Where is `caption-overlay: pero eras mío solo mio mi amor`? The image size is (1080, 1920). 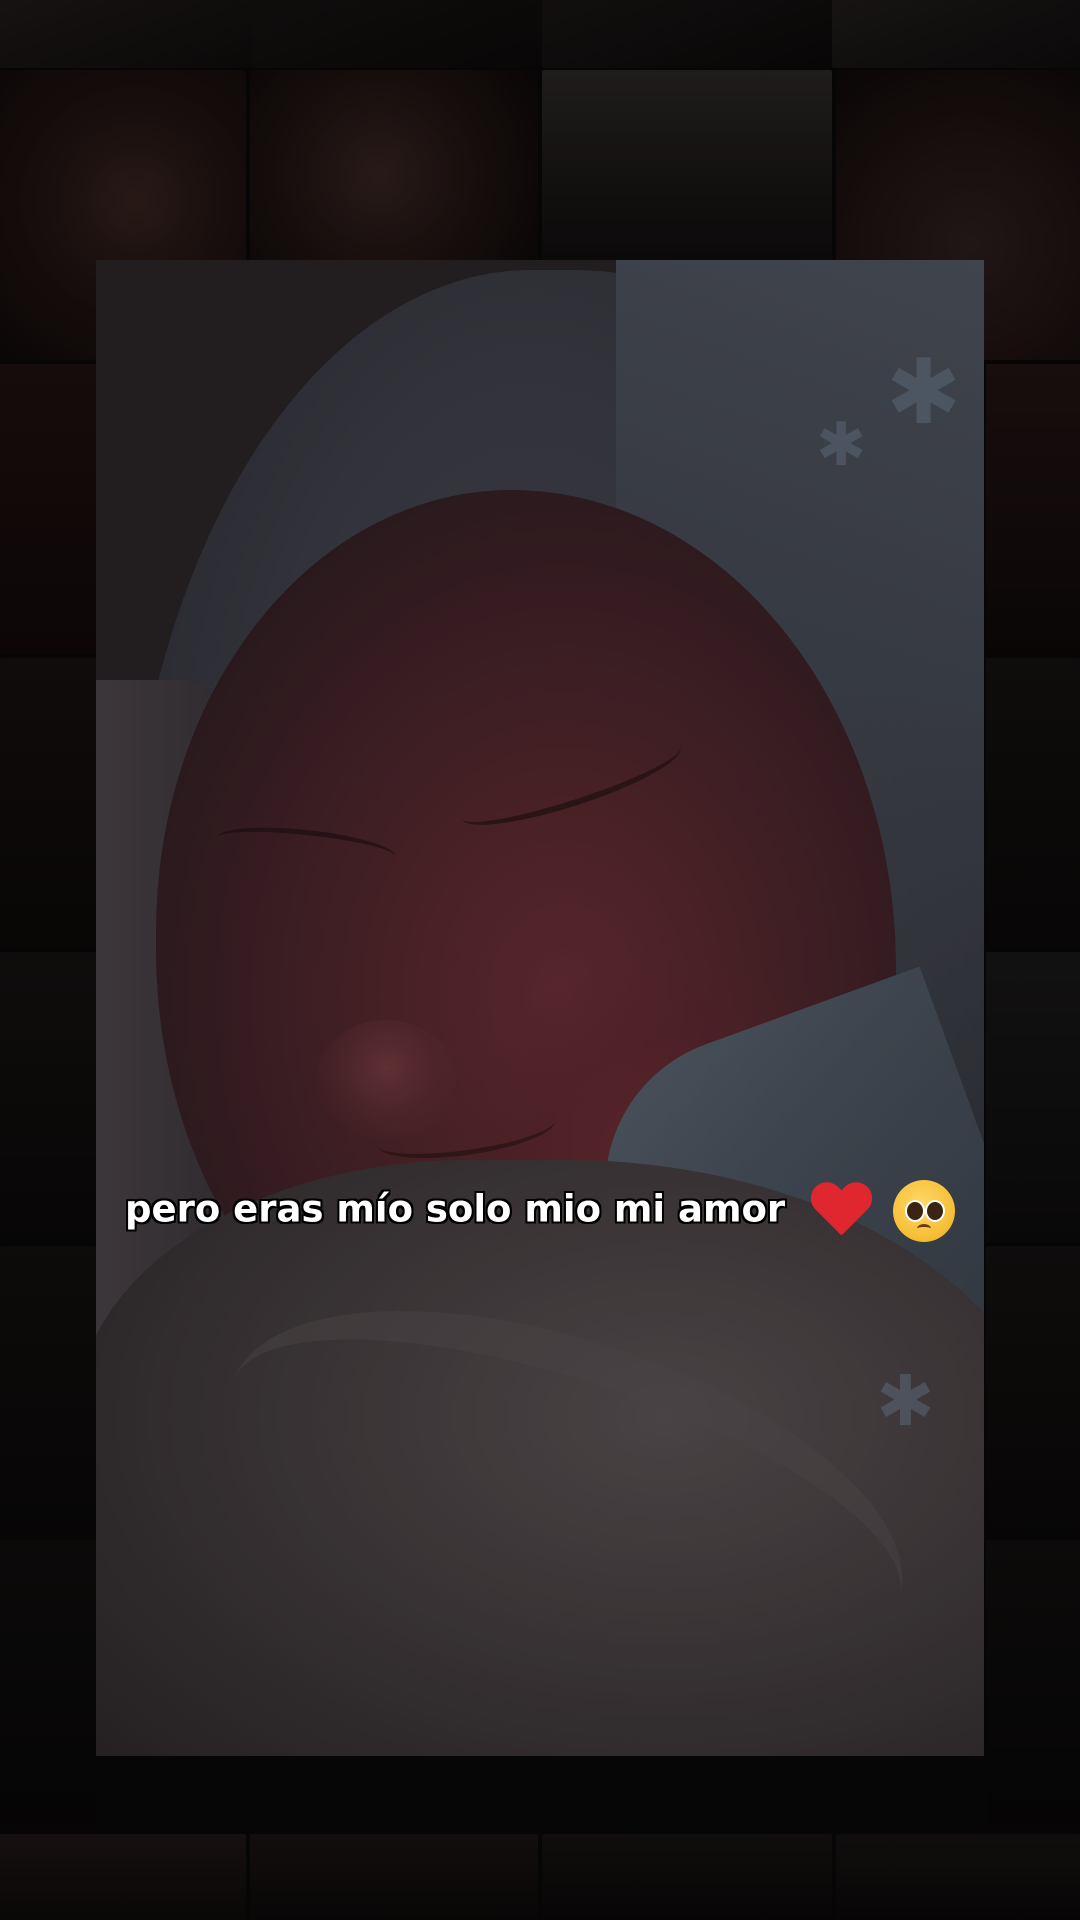
caption-overlay: pero eras mío solo mio mi amor is located at coordinates (540, 1211).